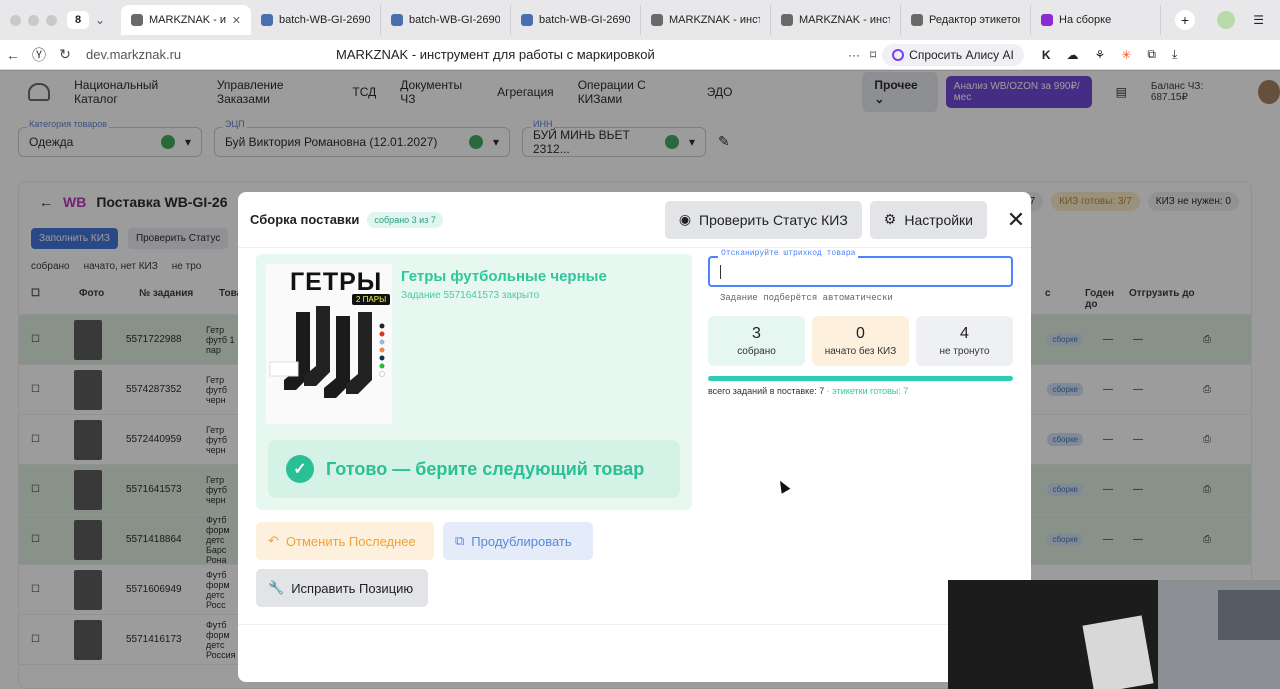 The width and height of the screenshot is (1280, 689). What do you see at coordinates (974, 20) in the screenshot?
I see `tab-label: Редактор этикеток` at bounding box center [974, 20].